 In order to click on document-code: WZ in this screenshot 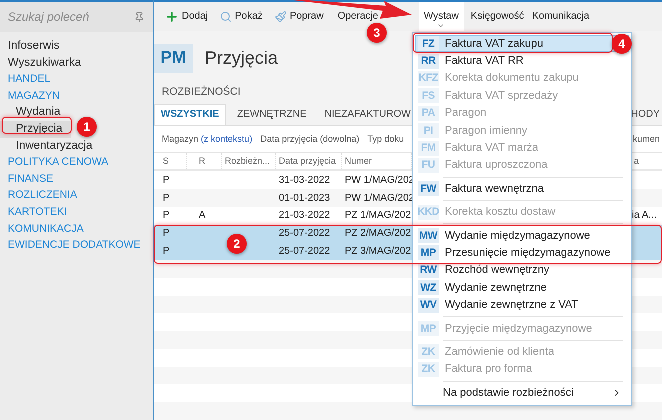, I will do `click(428, 288)`.